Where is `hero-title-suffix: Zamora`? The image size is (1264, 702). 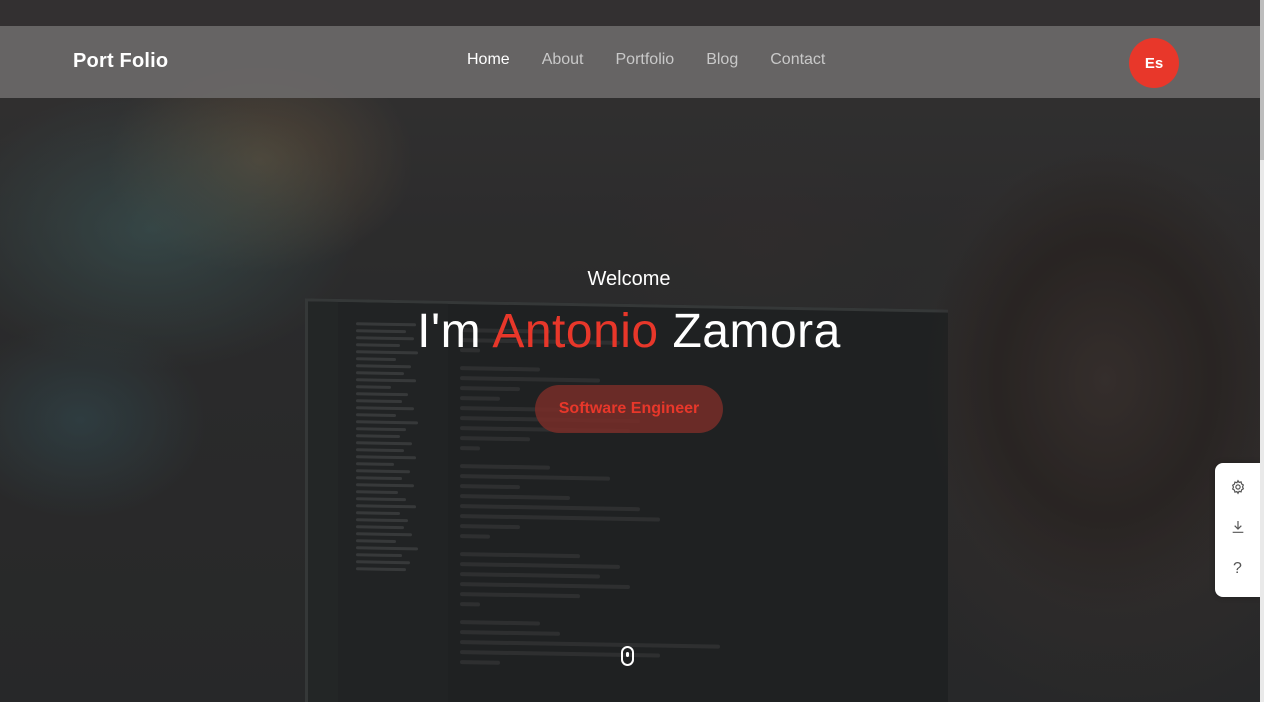
hero-title-suffix: Zamora is located at coordinates (749, 331).